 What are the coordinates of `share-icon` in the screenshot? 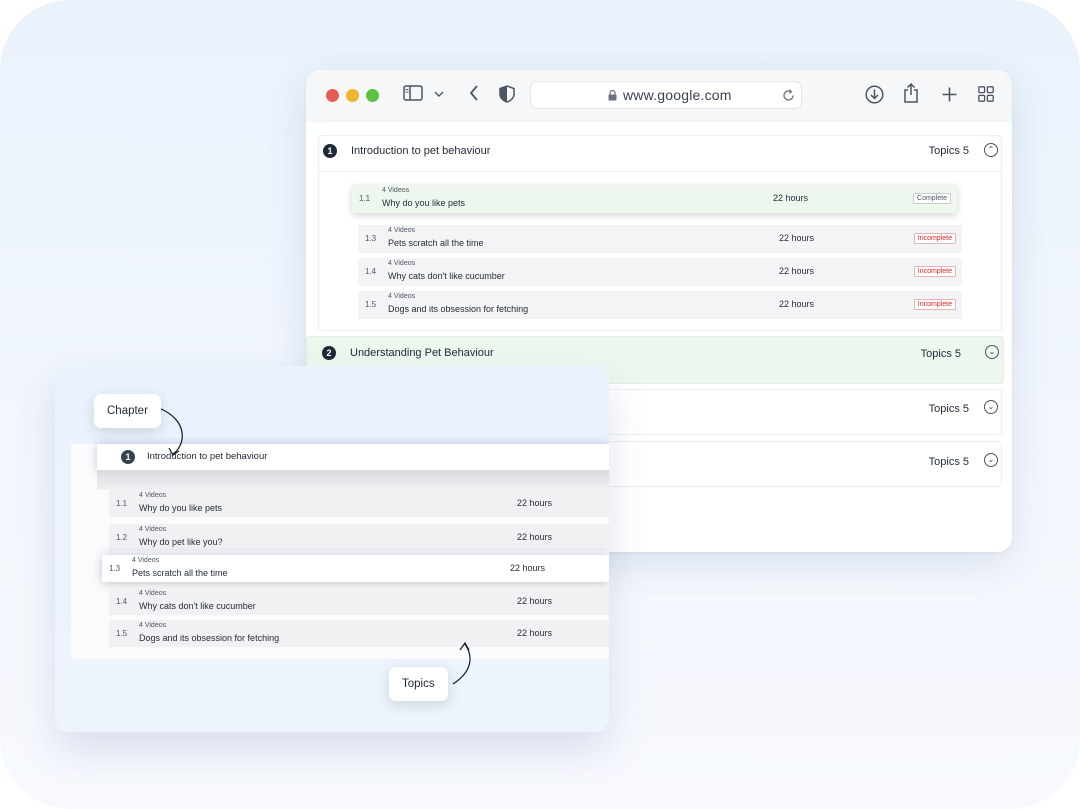 It's located at (911, 93).